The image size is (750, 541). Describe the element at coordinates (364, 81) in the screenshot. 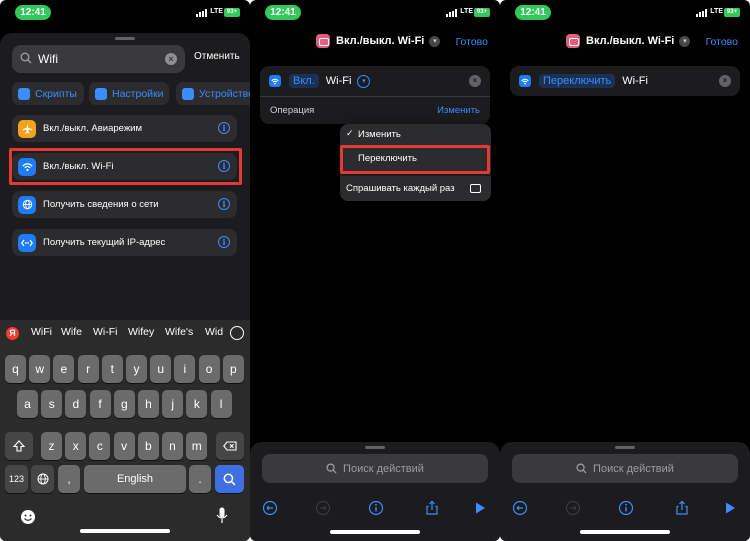

I see `chevron-down-icon: ▾` at that location.